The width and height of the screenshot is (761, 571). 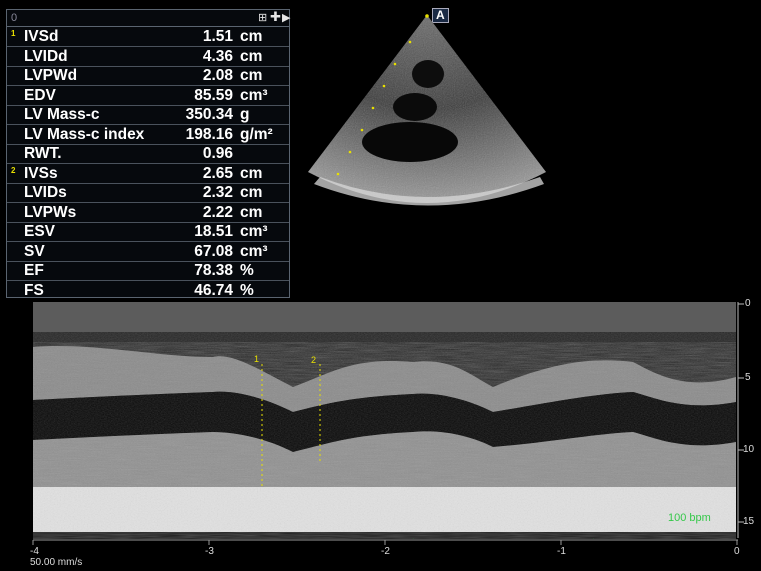 I want to click on move-icon: ✚, so click(x=275, y=17).